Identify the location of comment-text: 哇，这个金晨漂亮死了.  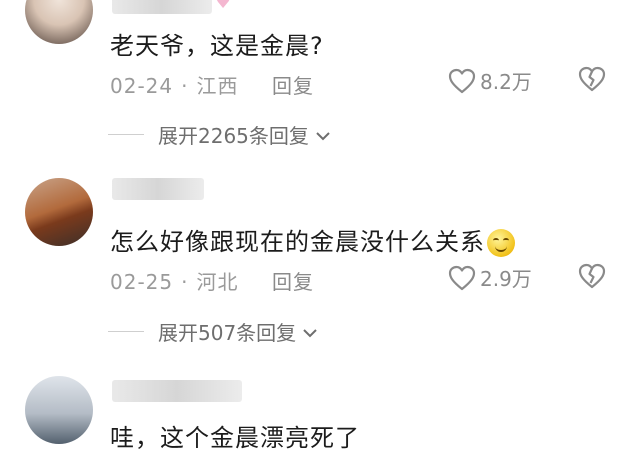
(235, 438).